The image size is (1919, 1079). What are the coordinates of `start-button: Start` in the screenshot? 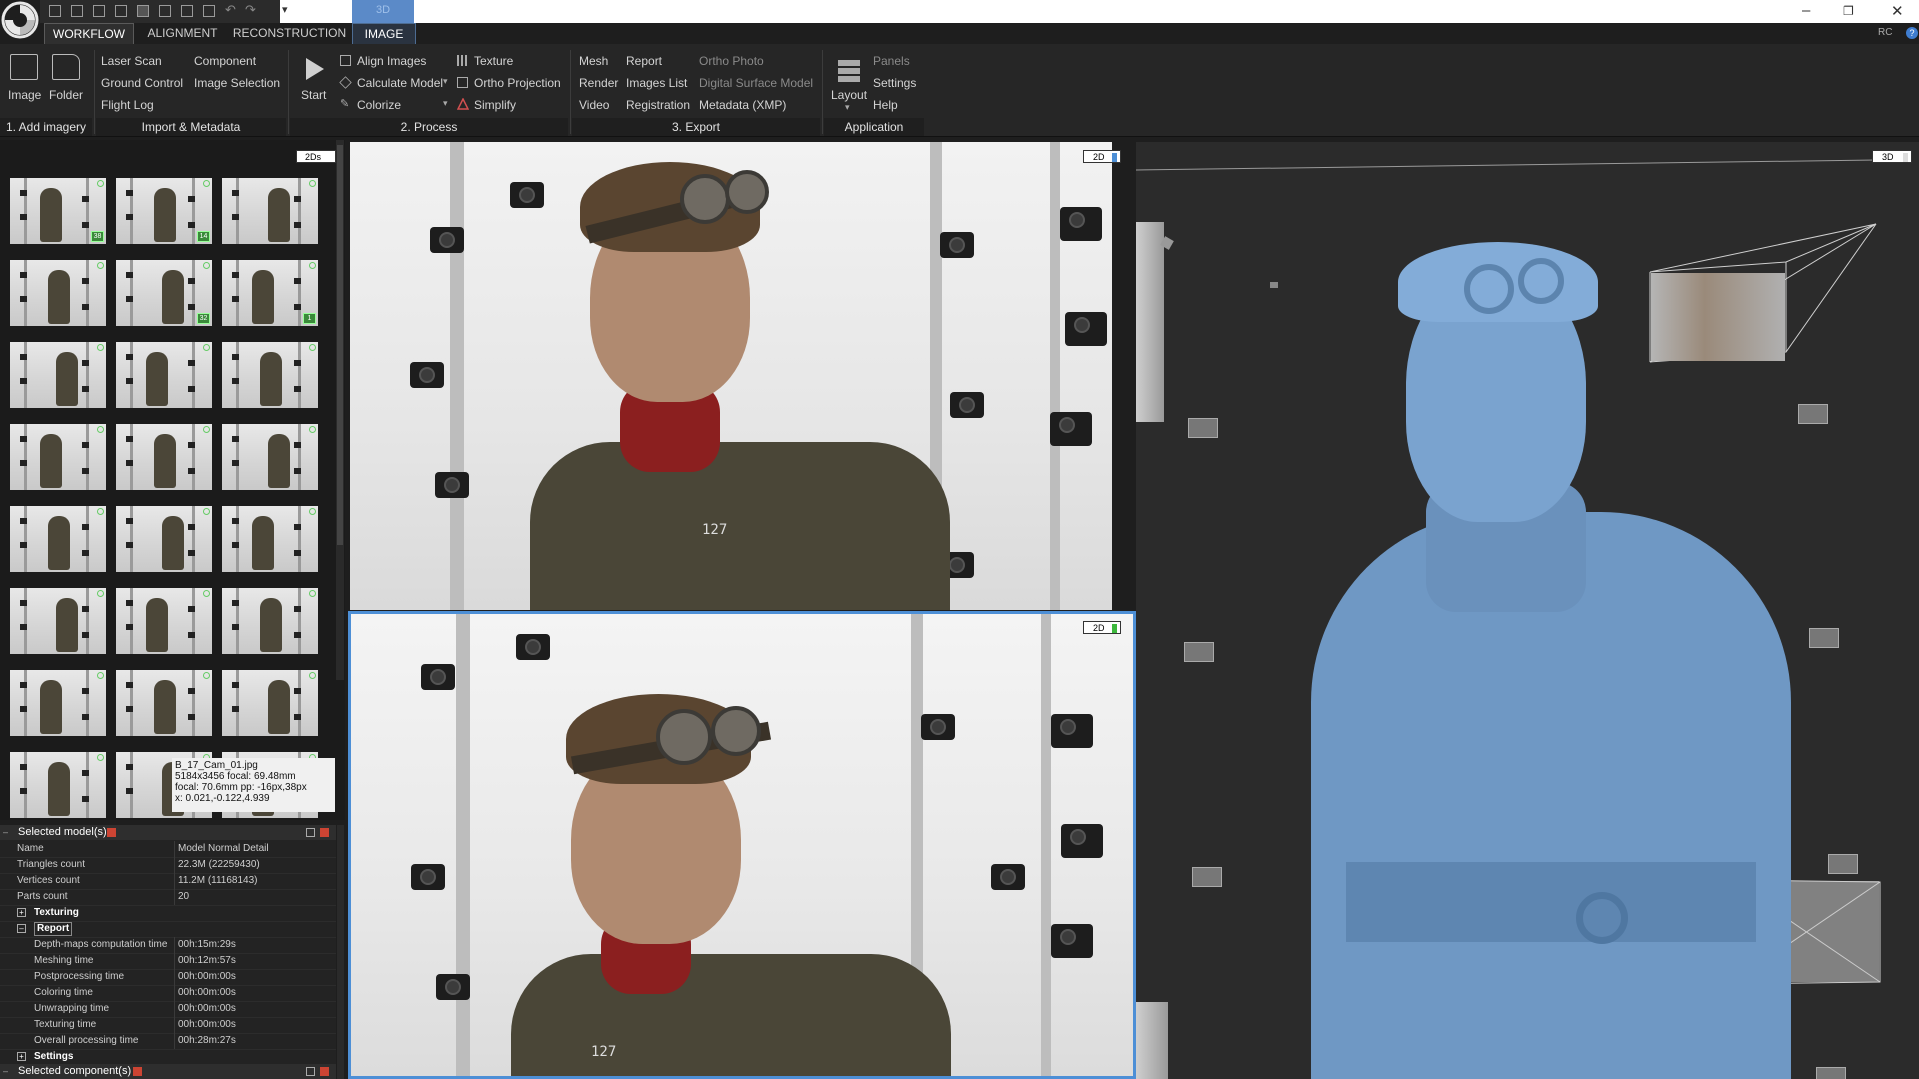 It's located at (313, 95).